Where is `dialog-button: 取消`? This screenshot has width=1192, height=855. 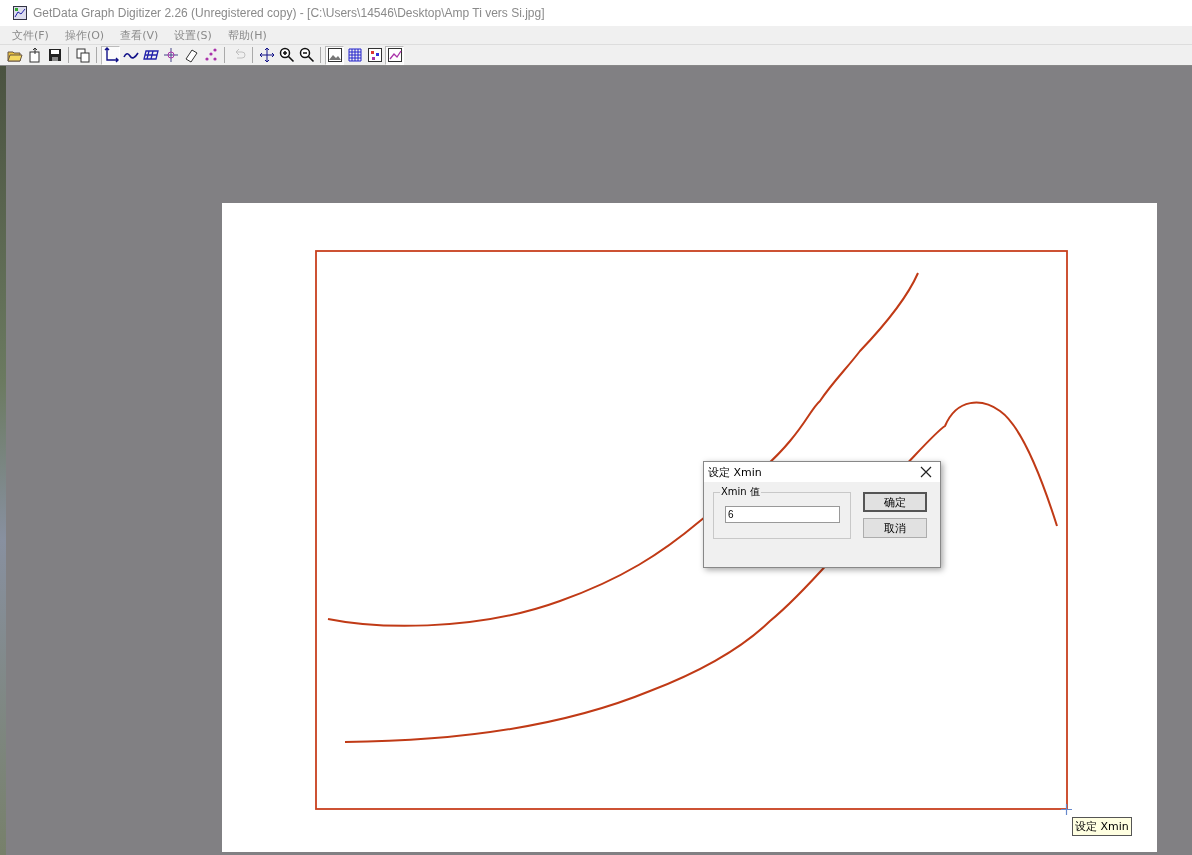
dialog-button: 取消 is located at coordinates (895, 528).